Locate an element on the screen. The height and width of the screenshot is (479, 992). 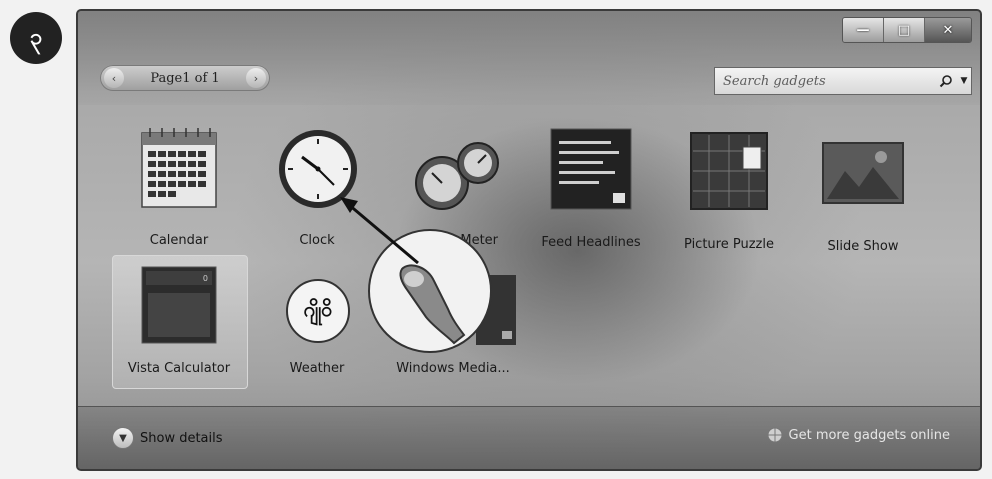
page-navigator: ‹ Page1 of 1 › is located at coordinates (185, 78).